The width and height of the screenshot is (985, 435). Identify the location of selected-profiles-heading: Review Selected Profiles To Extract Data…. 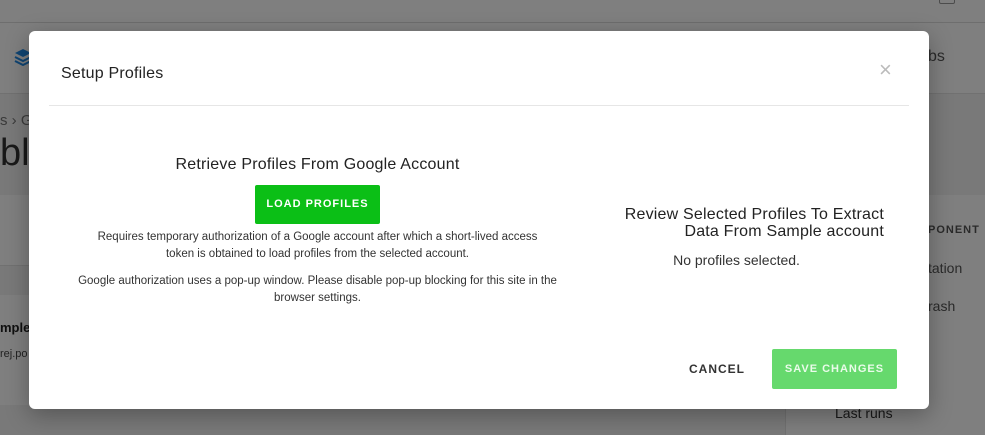
(736, 223).